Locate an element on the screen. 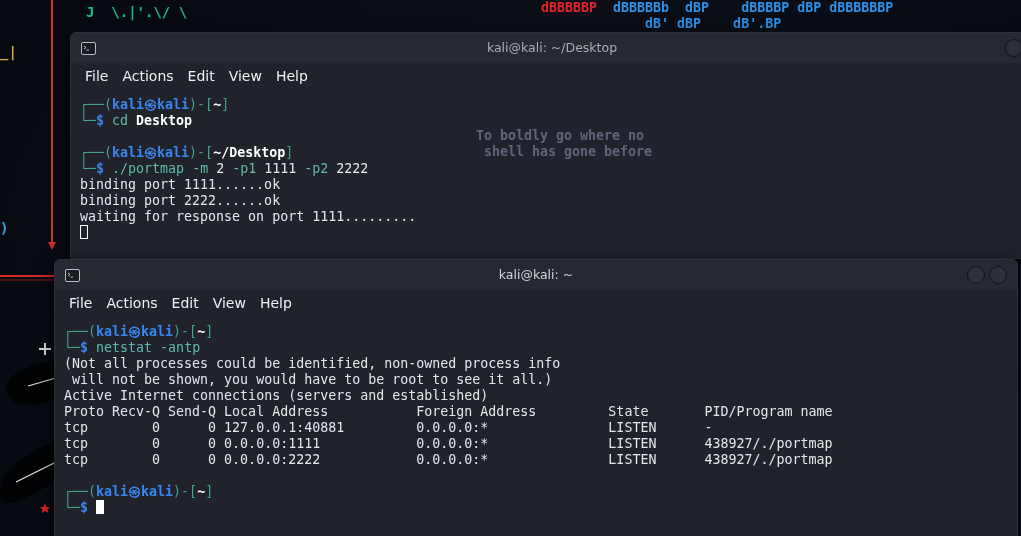 The image size is (1021, 536). ascii-text: dBBBBBb dBP dBBBBP dBP dBBBBBBP is located at coordinates (753, 7).